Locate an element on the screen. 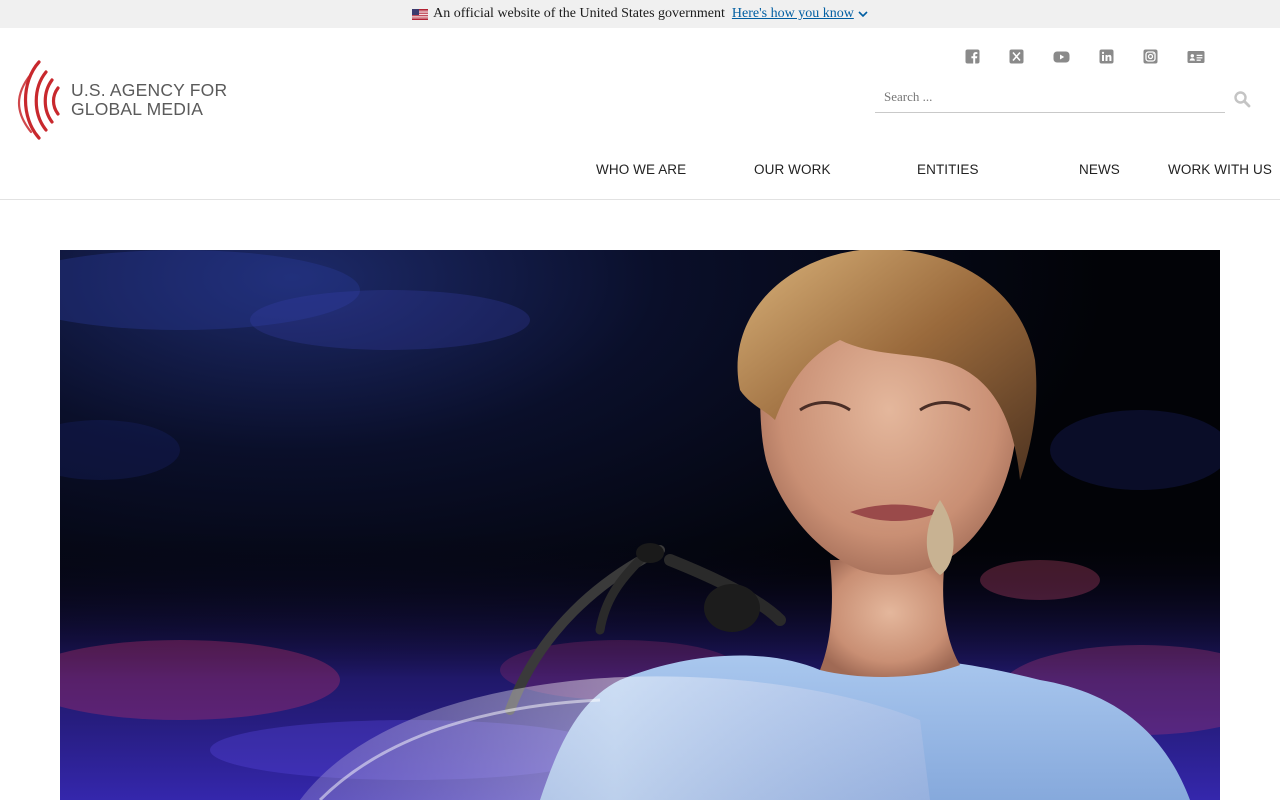 This screenshot has width=1280, height=800. how-you-know-link: Here's how you know is located at coordinates (800, 14).